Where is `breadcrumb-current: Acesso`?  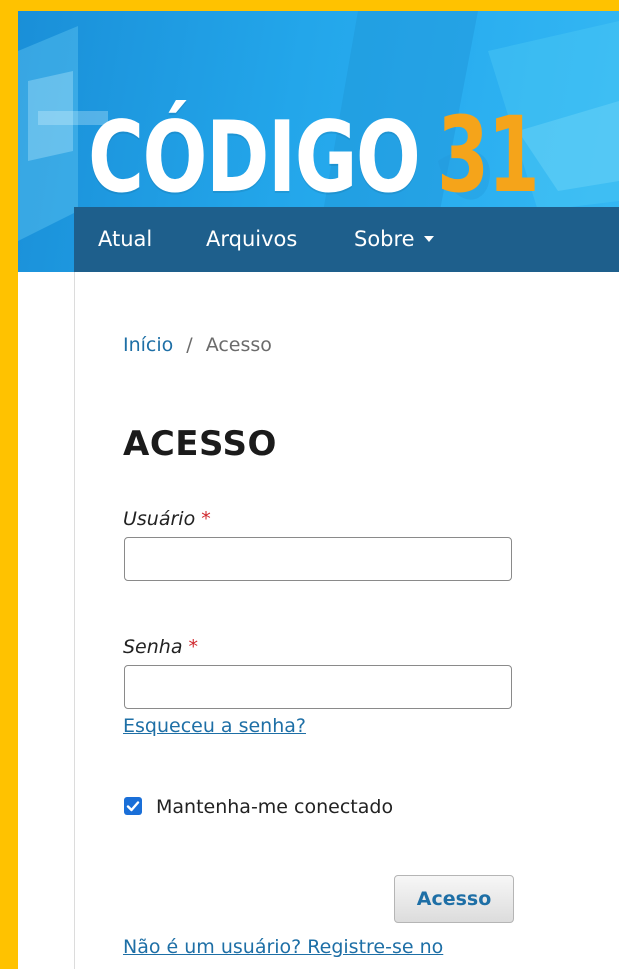
breadcrumb-current: Acesso is located at coordinates (238, 345).